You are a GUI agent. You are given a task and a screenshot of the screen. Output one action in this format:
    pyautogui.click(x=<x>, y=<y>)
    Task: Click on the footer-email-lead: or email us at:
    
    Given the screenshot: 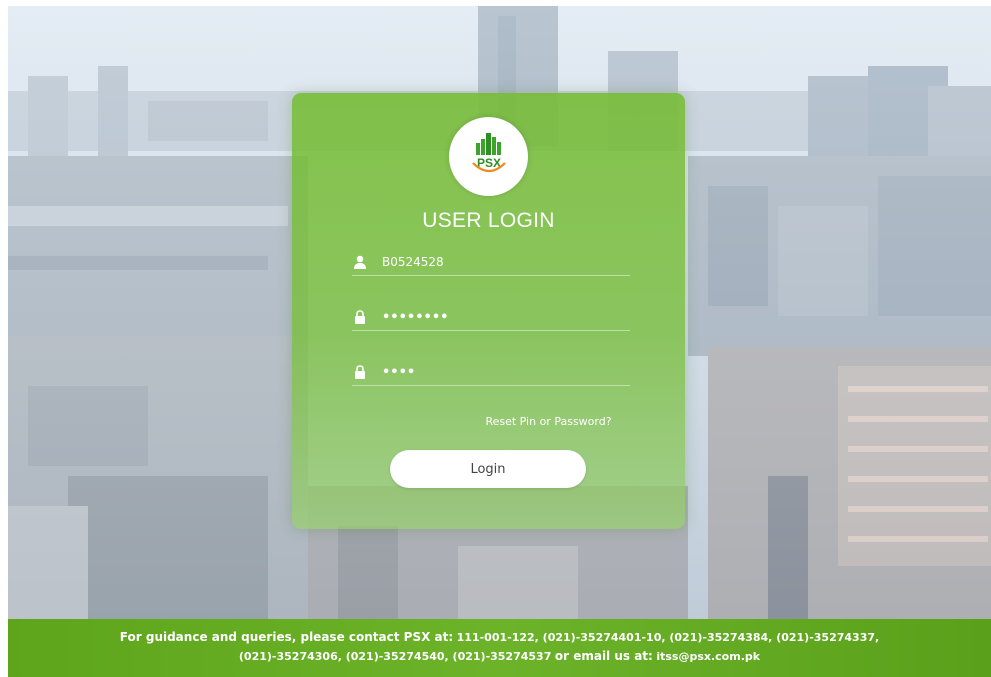 What is the action you would take?
    pyautogui.click(x=603, y=656)
    